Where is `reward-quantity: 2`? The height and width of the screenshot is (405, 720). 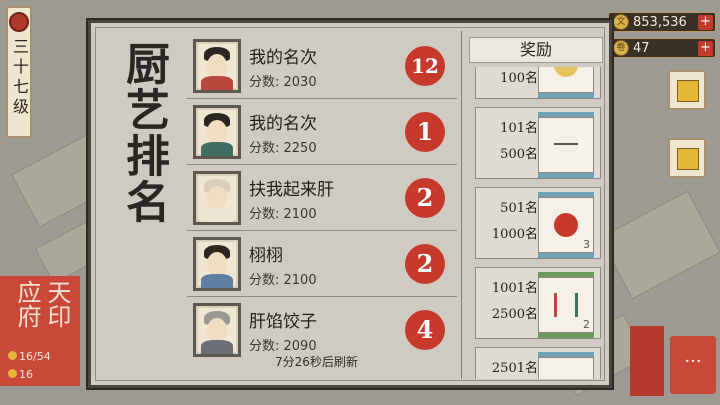
reward-quantity: 2 is located at coordinates (586, 324).